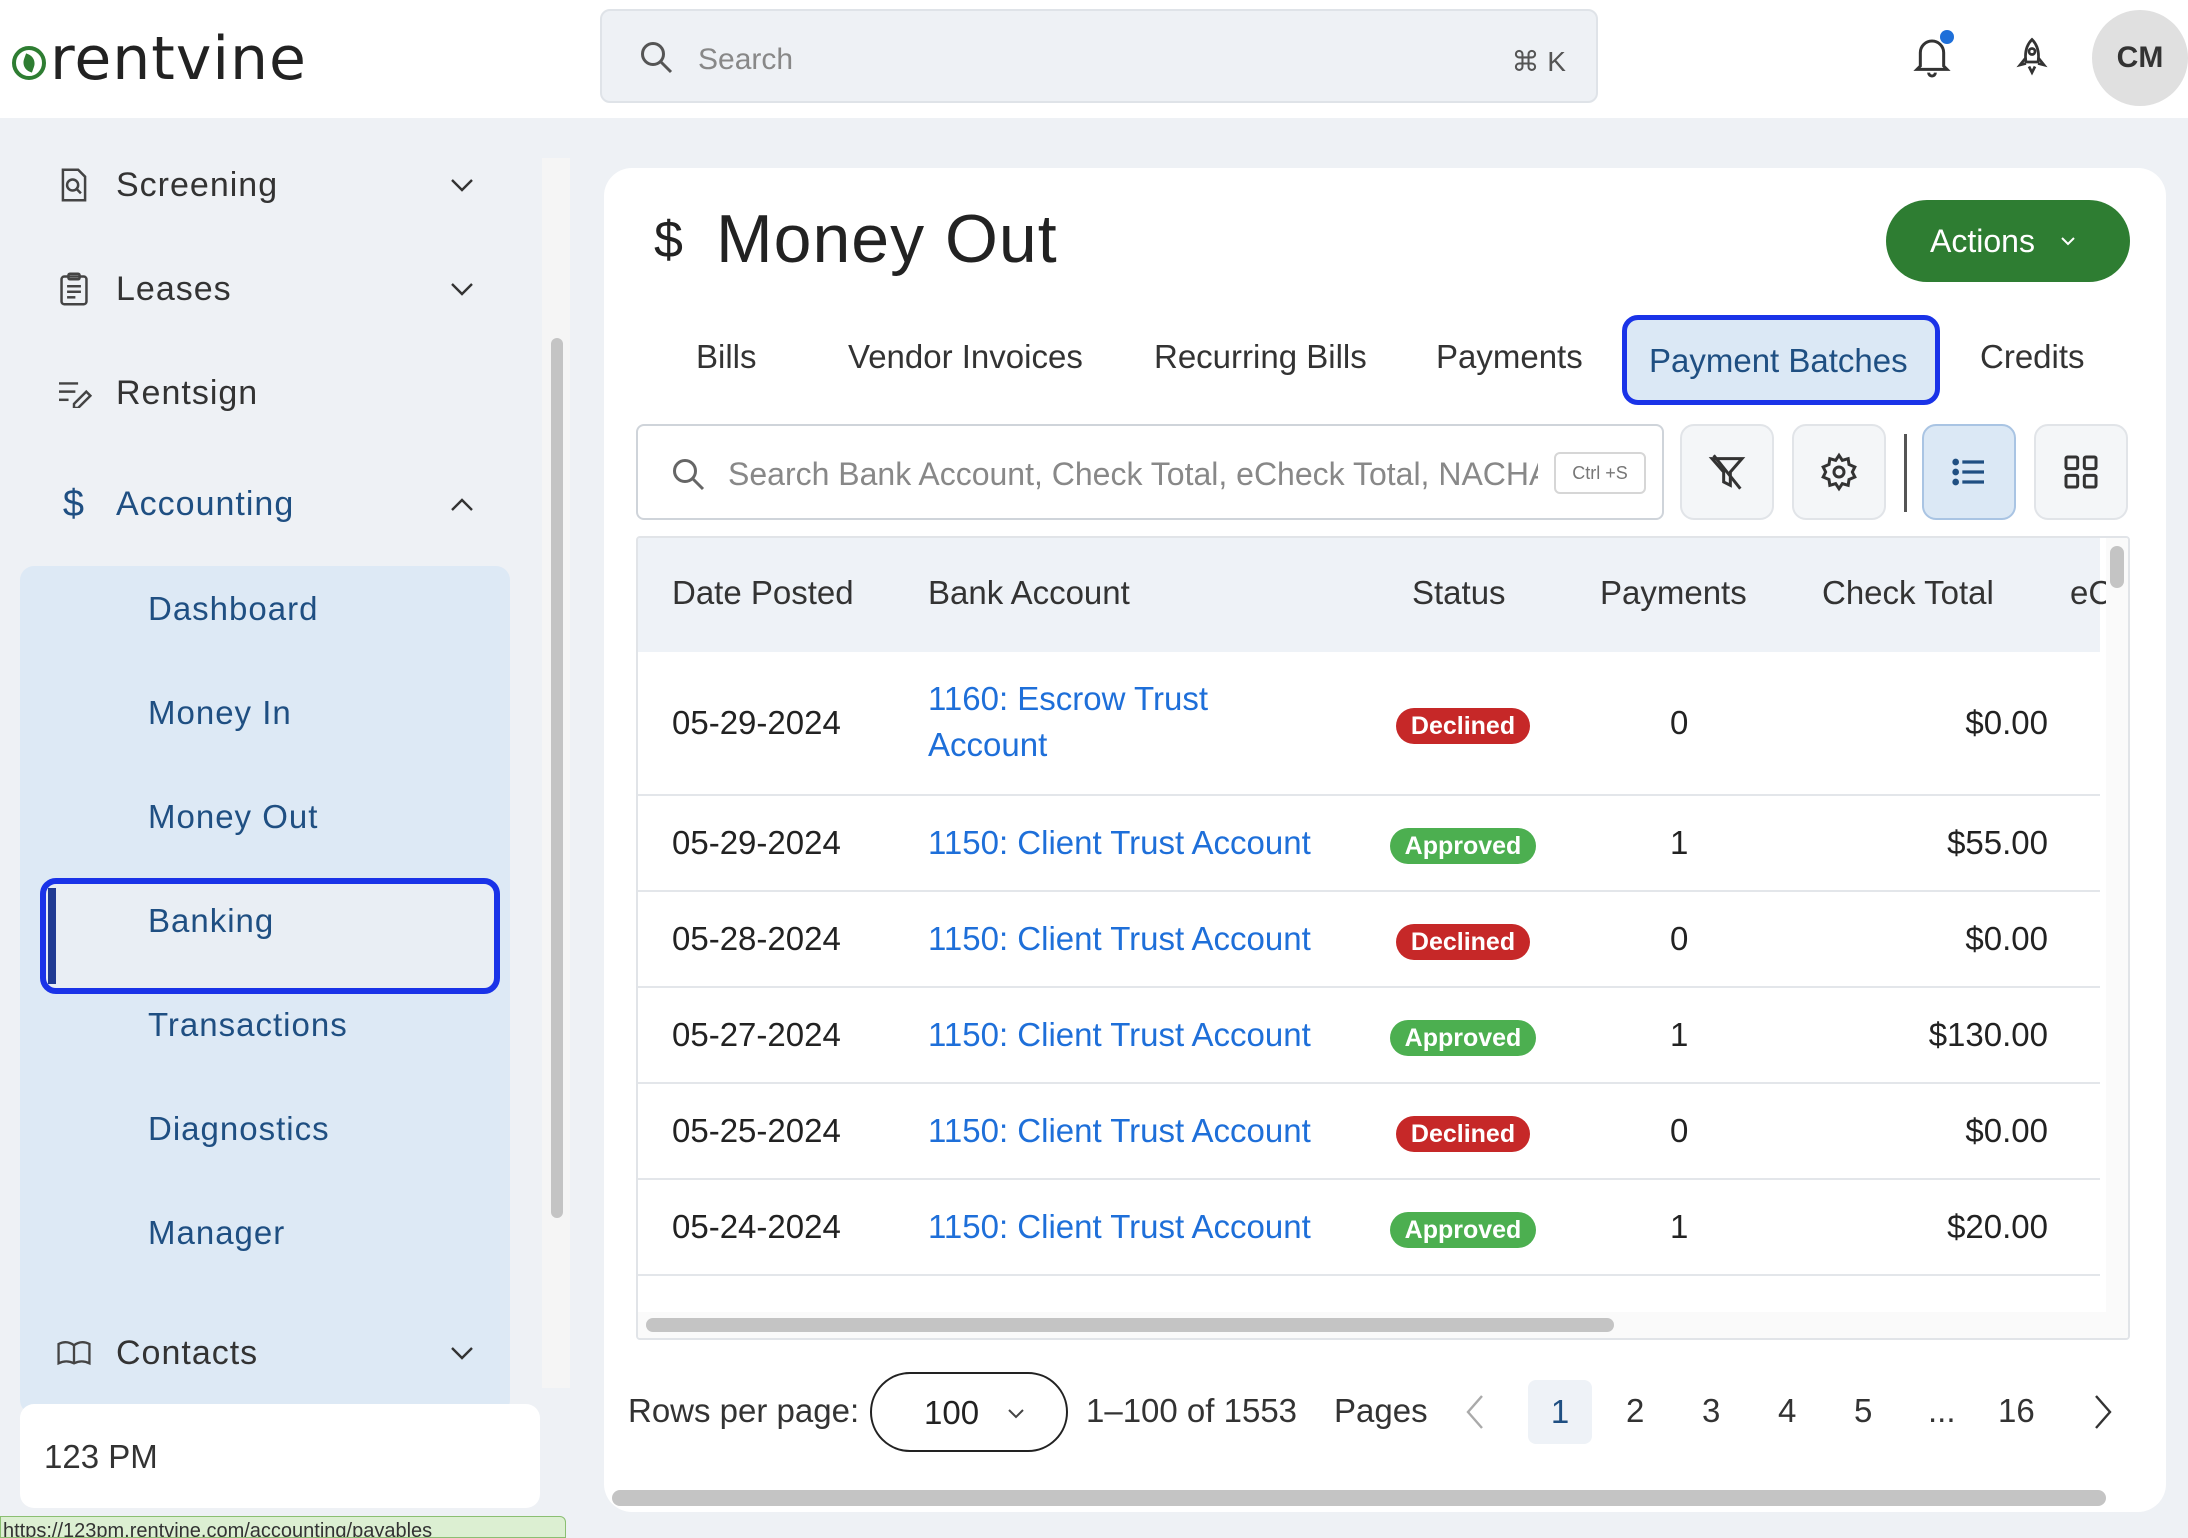 This screenshot has width=2188, height=1538. What do you see at coordinates (557, 778) in the screenshot?
I see `sidebar-scroll-thumb` at bounding box center [557, 778].